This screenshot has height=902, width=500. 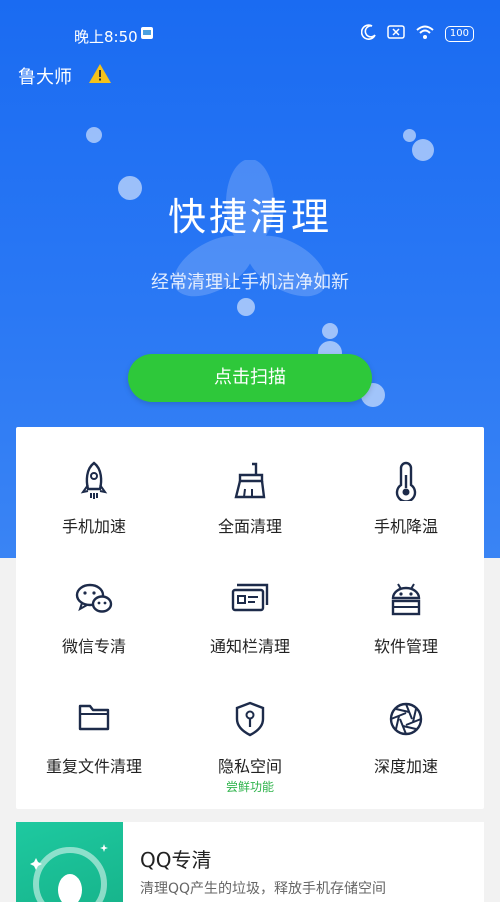 I want to click on android-icon, so click(x=406, y=599).